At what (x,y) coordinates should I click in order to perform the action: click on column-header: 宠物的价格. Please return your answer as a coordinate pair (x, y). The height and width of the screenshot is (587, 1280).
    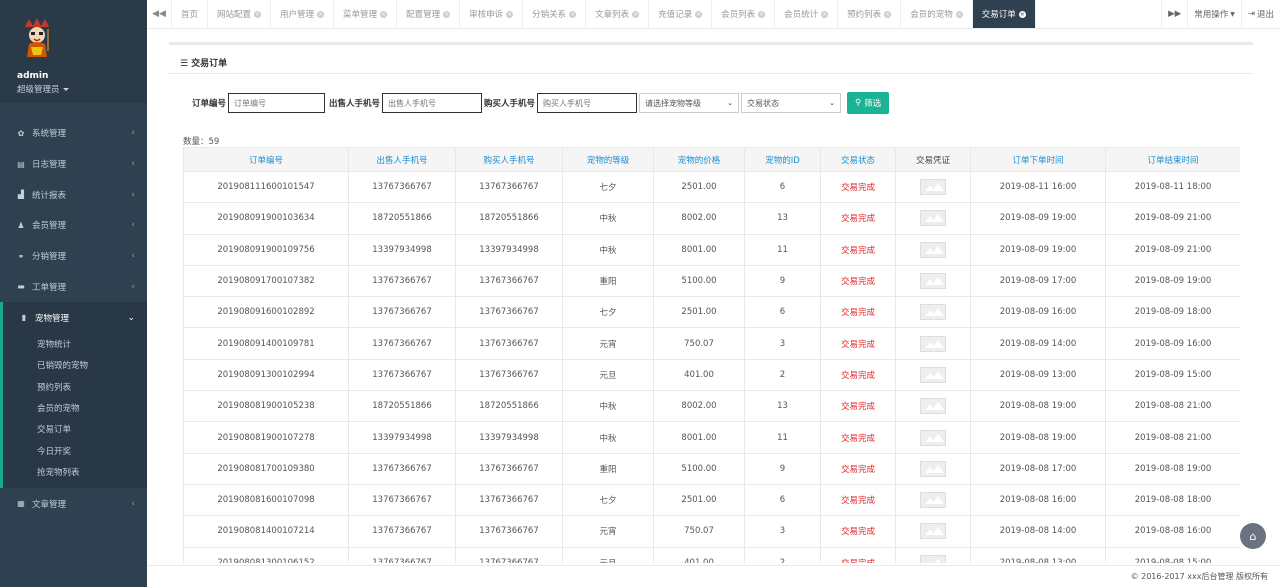
    Looking at the image, I should click on (699, 159).